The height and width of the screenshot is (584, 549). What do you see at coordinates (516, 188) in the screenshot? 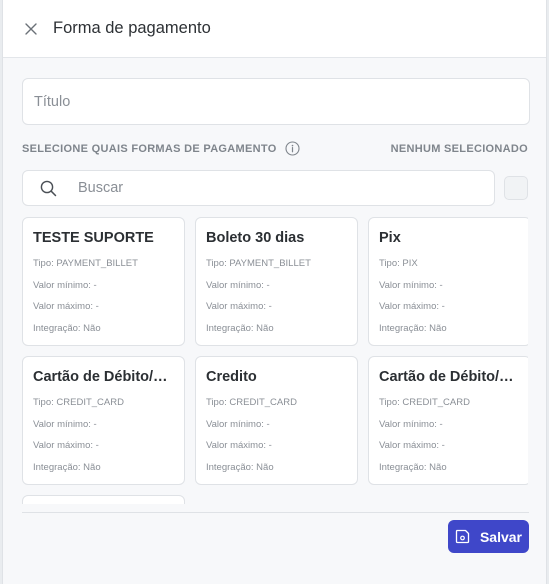
I see `filter-button` at bounding box center [516, 188].